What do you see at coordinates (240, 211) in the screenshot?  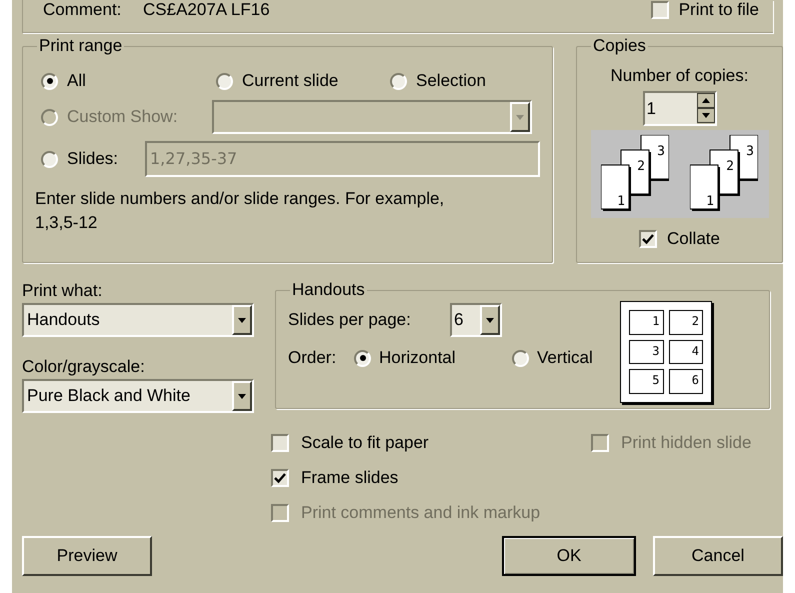 I see `hint-text: Enter slide numbers and/or slide ranges. For example, 1,3,5-12` at bounding box center [240, 211].